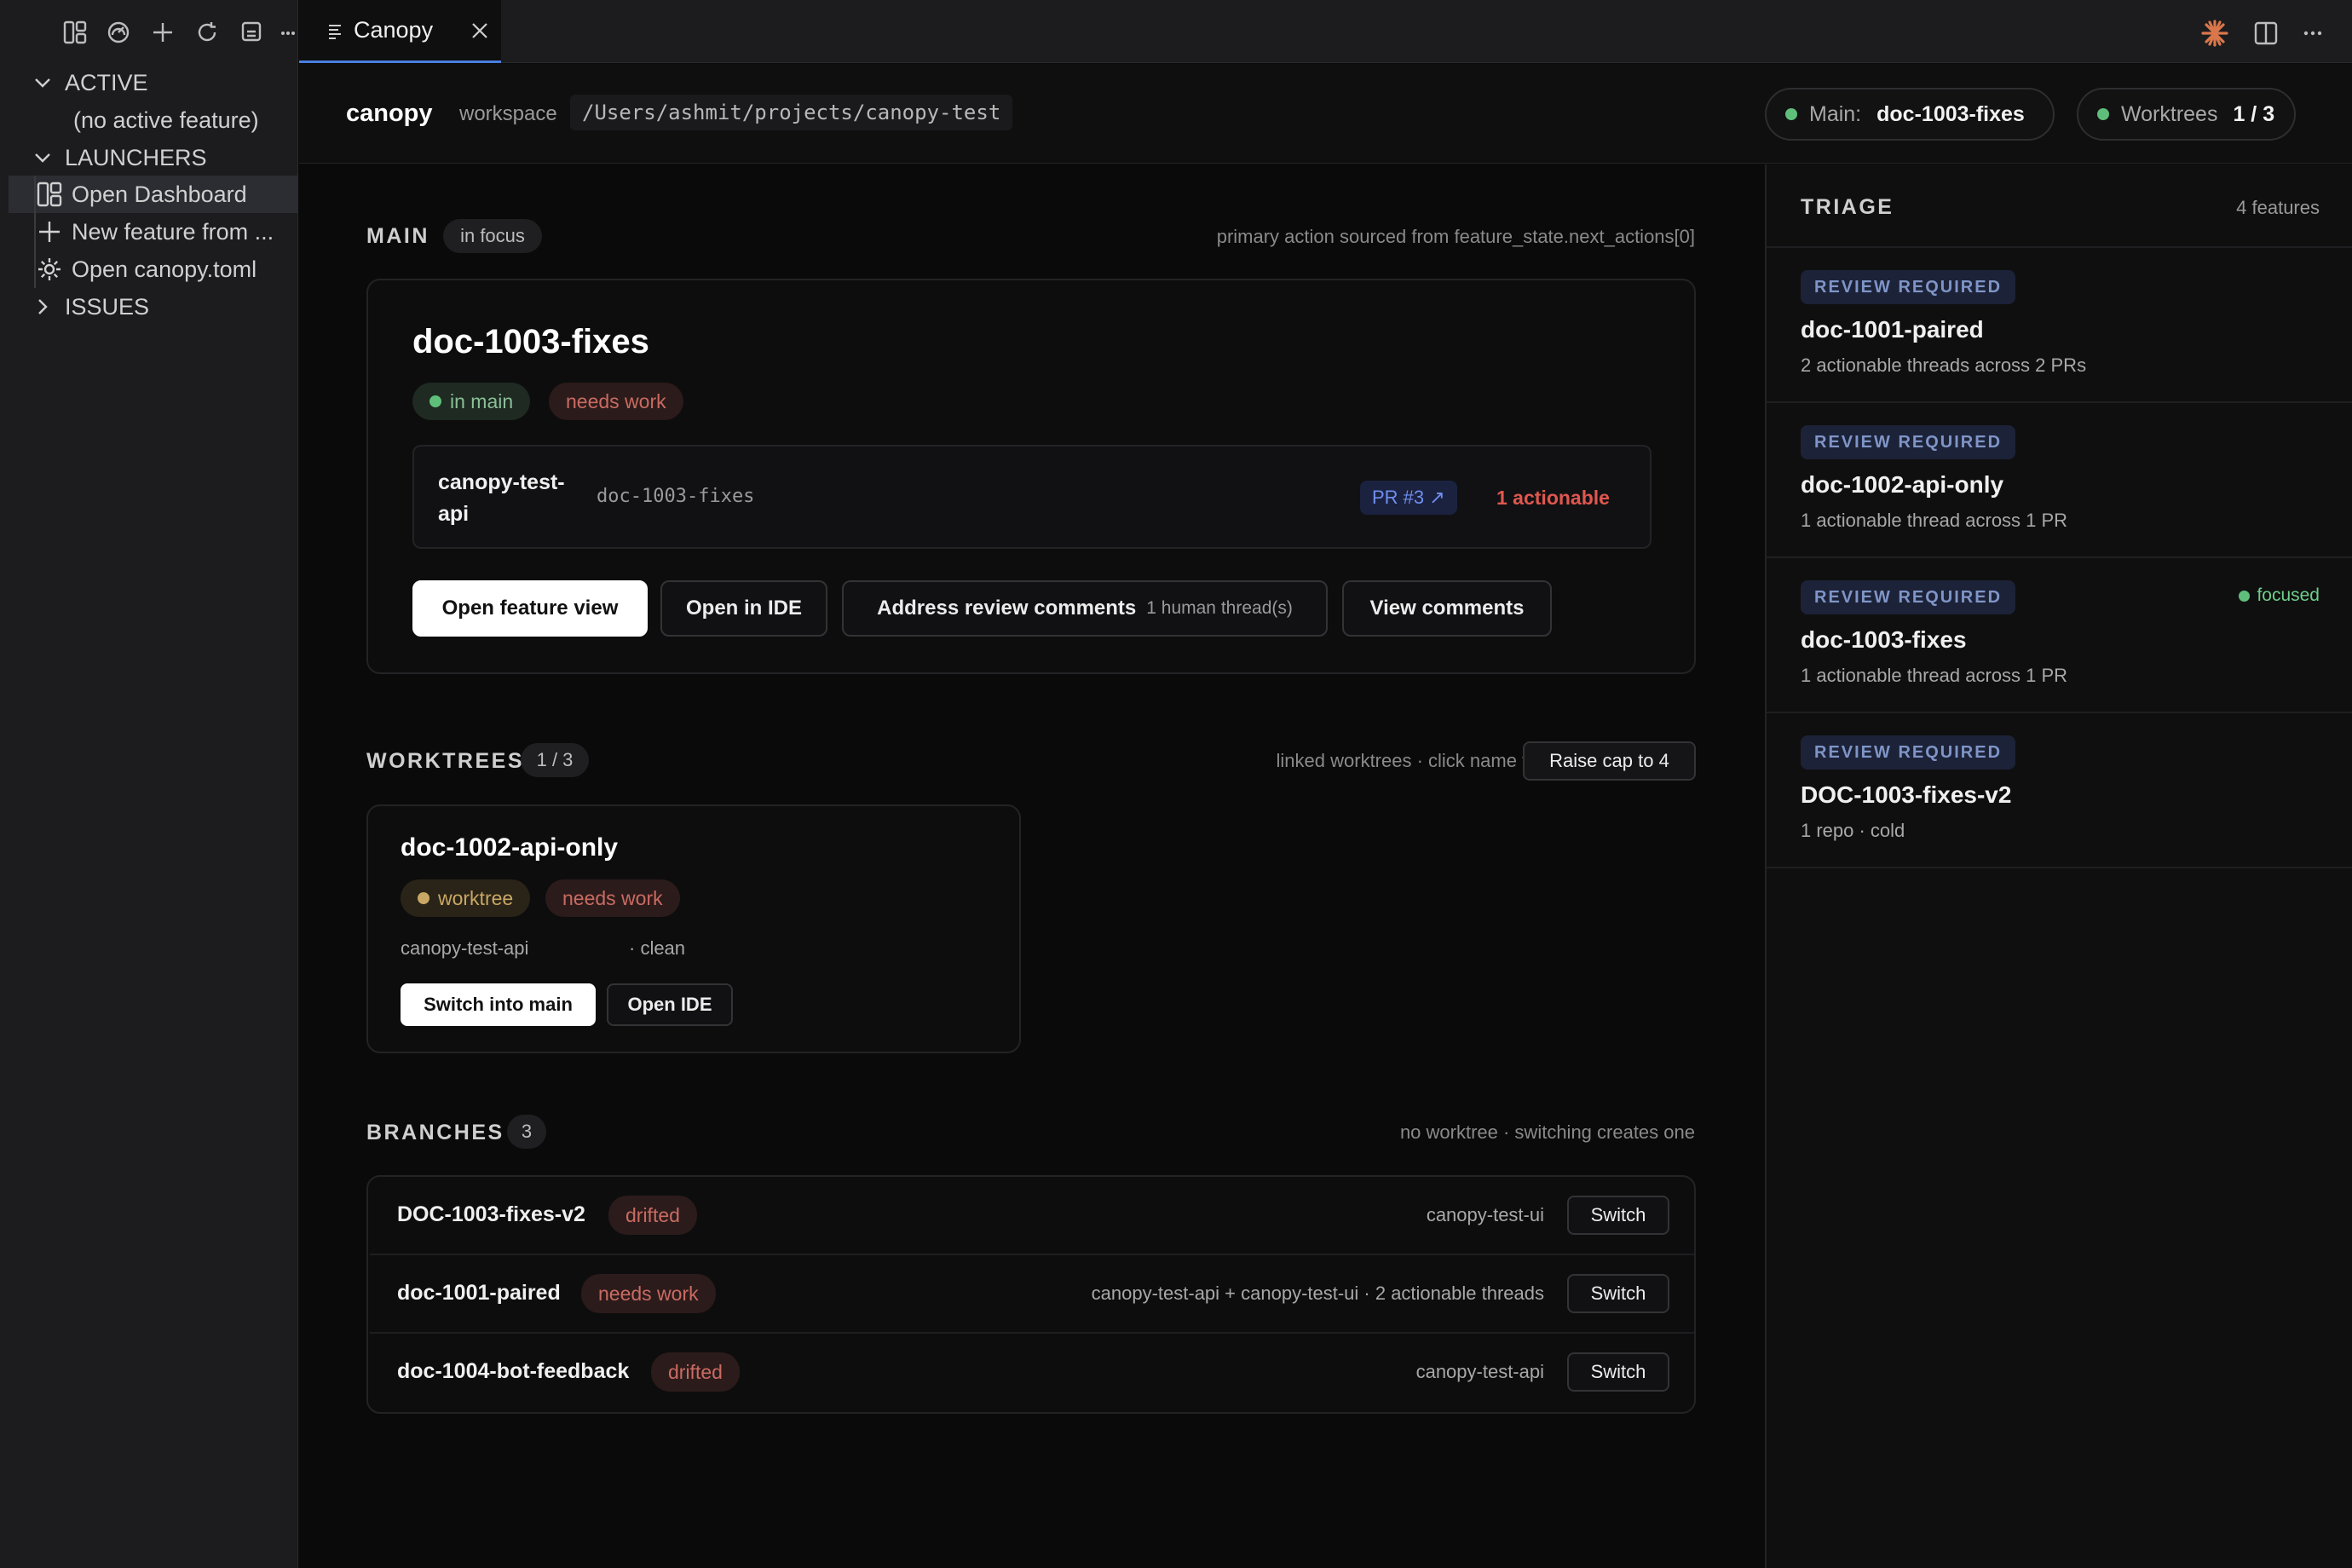 The width and height of the screenshot is (2352, 1568). What do you see at coordinates (2313, 33) in the screenshot?
I see `more-actions-icon` at bounding box center [2313, 33].